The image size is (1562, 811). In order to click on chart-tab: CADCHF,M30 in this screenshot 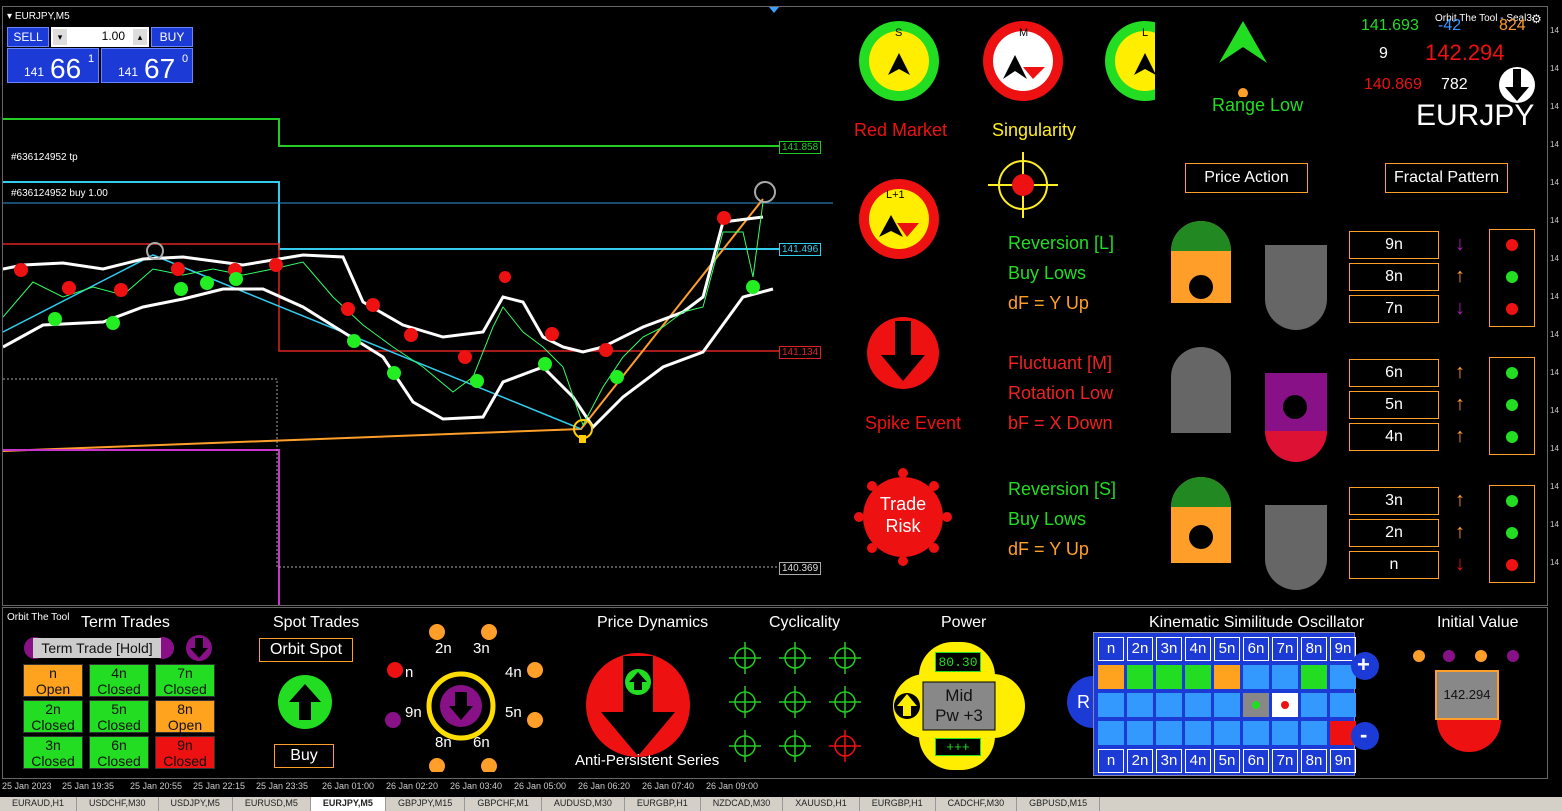, I will do `click(977, 804)`.